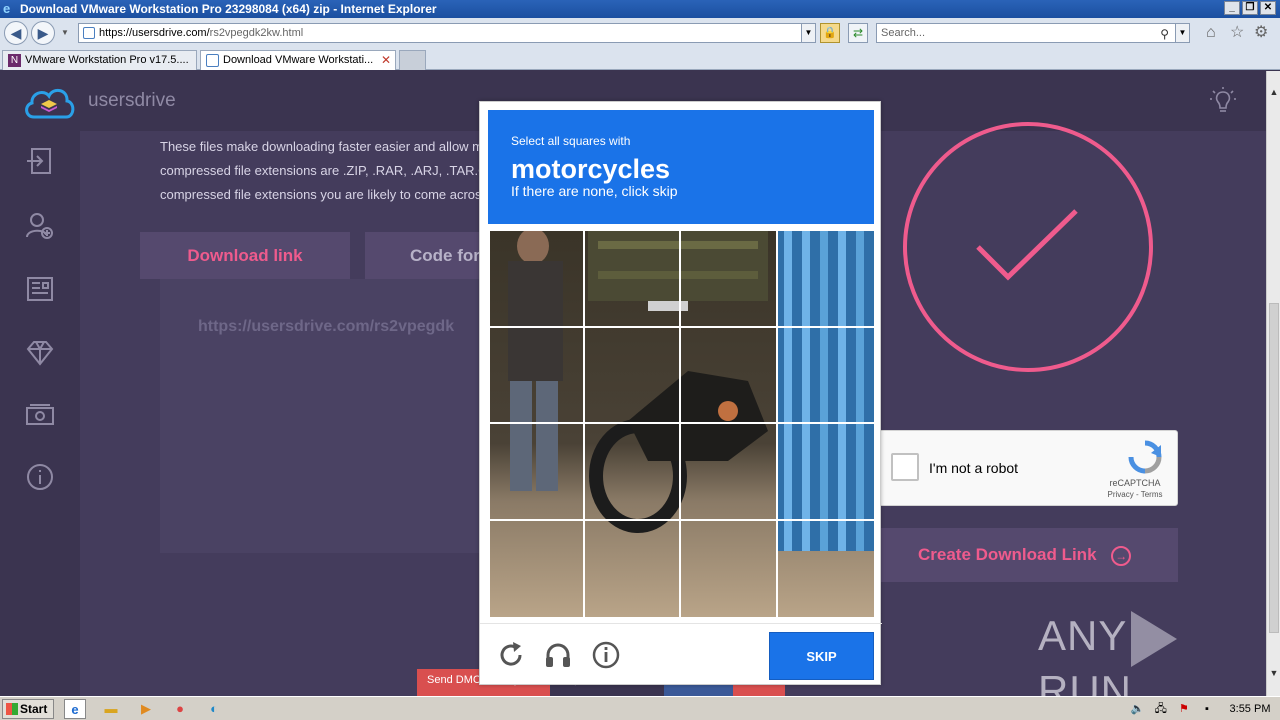 The height and width of the screenshot is (720, 1280). What do you see at coordinates (43, 33) in the screenshot?
I see `forward-button: ▶` at bounding box center [43, 33].